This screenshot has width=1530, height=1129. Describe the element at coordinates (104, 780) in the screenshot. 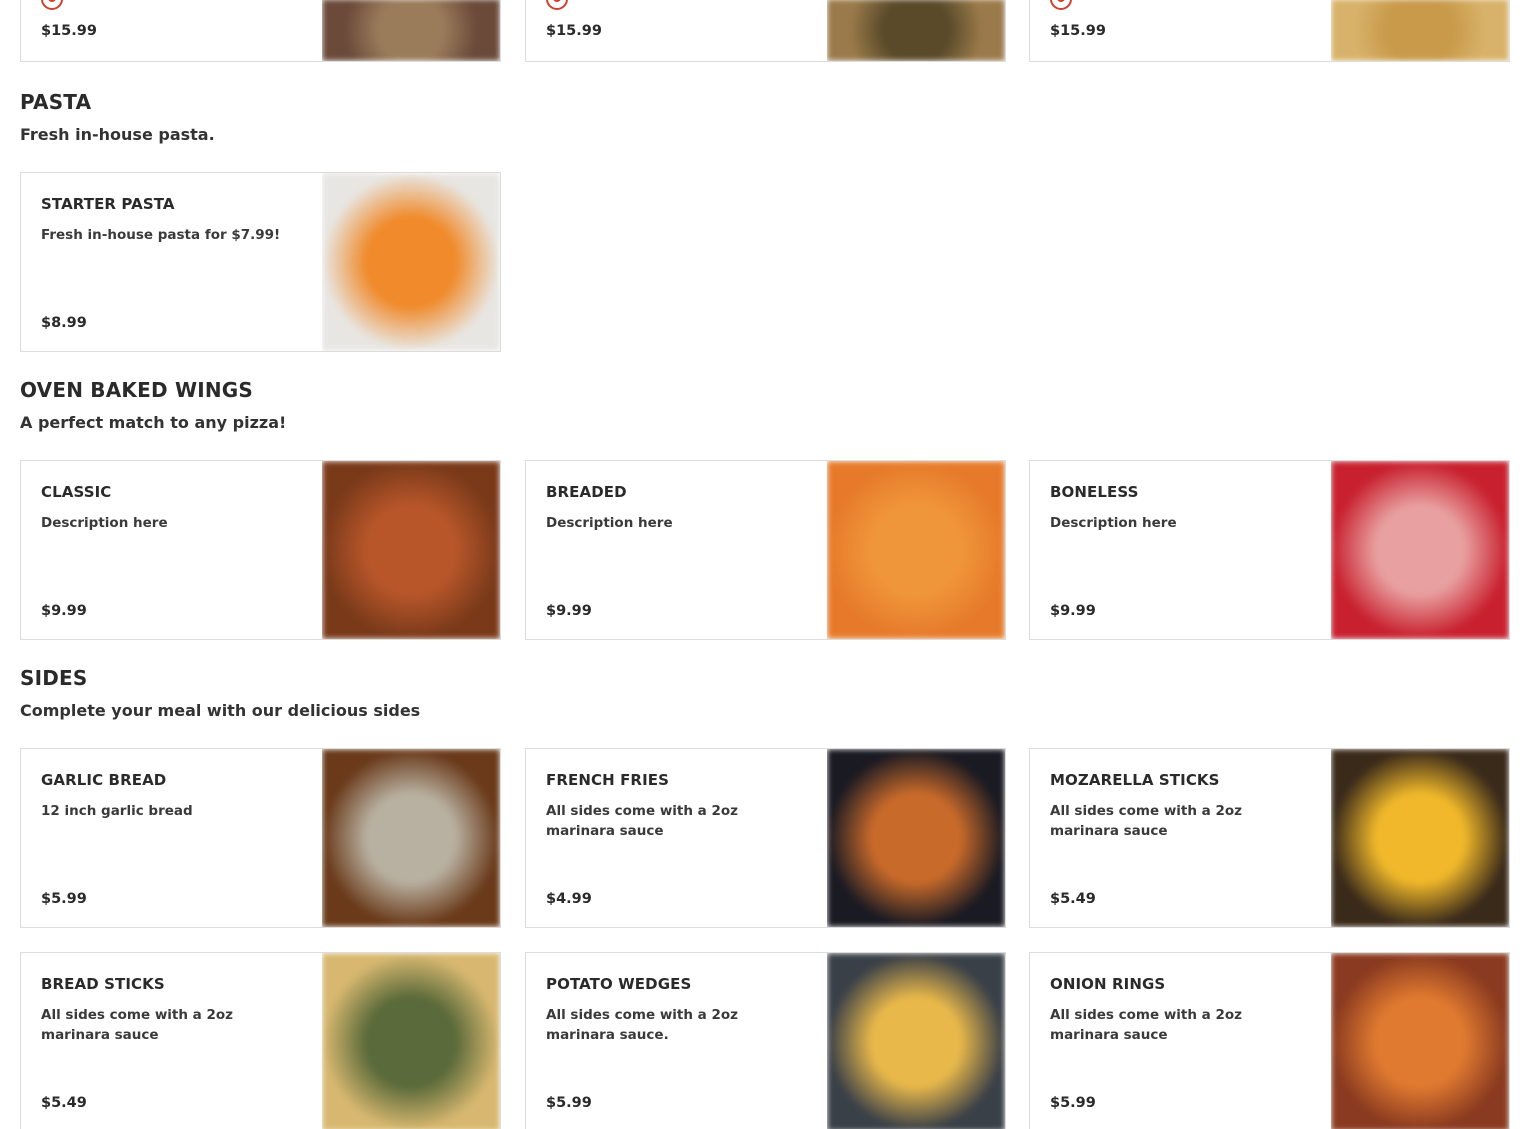

I see `item-name: GARLIC BREAD` at that location.